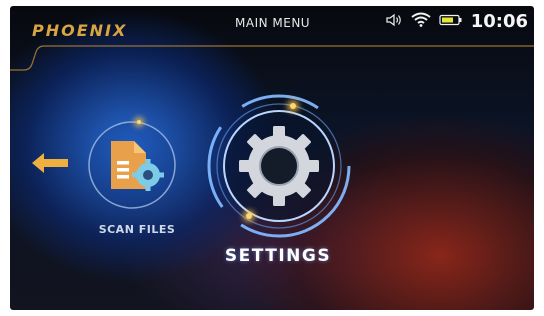 The height and width of the screenshot is (316, 544). Describe the element at coordinates (272, 58) in the screenshot. I see `header-divider` at that location.